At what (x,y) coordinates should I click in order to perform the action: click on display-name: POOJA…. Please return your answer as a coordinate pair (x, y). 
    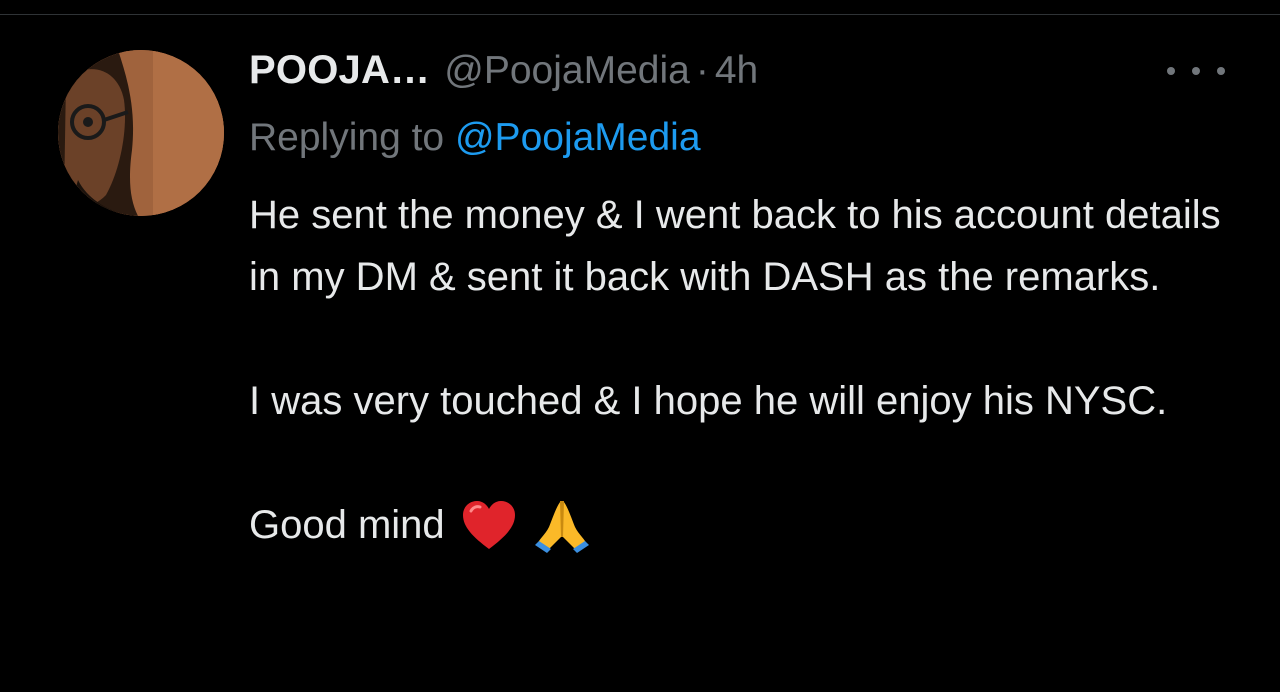
    Looking at the image, I should click on (339, 70).